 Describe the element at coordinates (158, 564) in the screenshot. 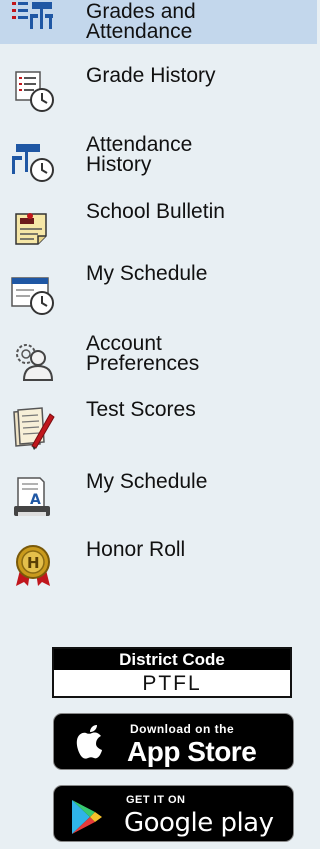

I see `nav-item-honor-roll: H Honor Roll` at that location.